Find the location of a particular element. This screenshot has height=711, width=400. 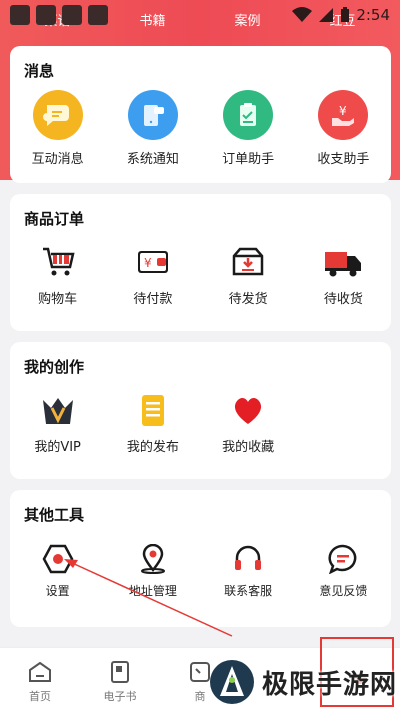

ebook-icon is located at coordinates (120, 672).